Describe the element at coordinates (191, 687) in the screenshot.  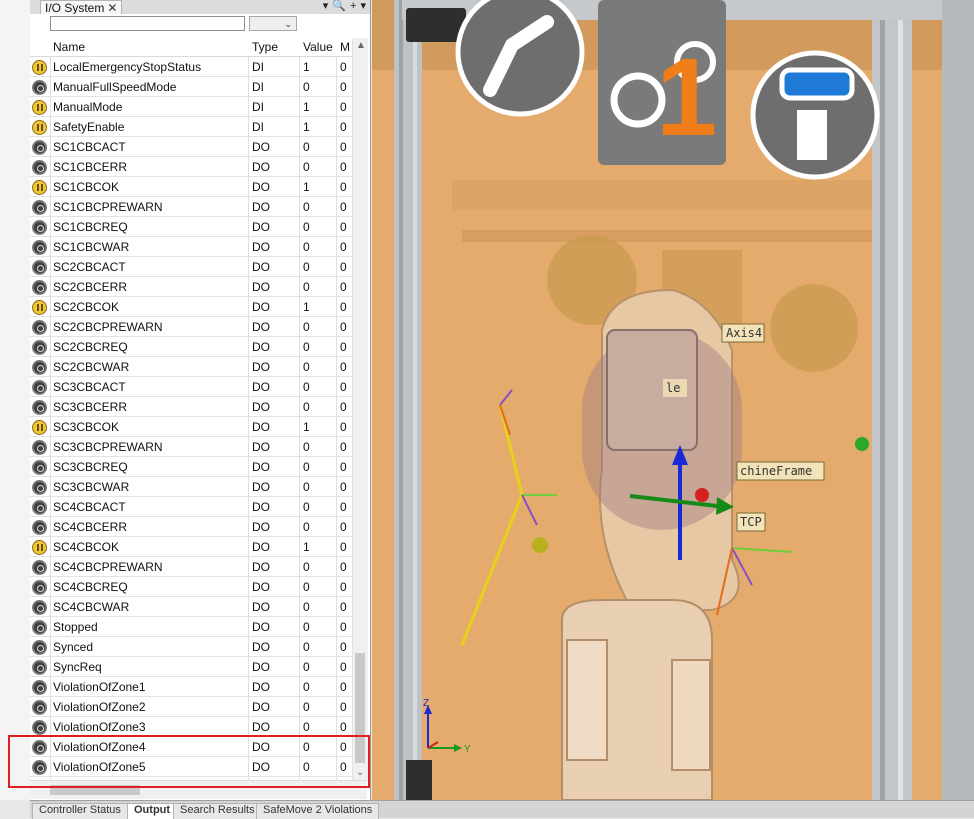
I see `table-row: ViolationOfZone1 DO 0 0` at that location.